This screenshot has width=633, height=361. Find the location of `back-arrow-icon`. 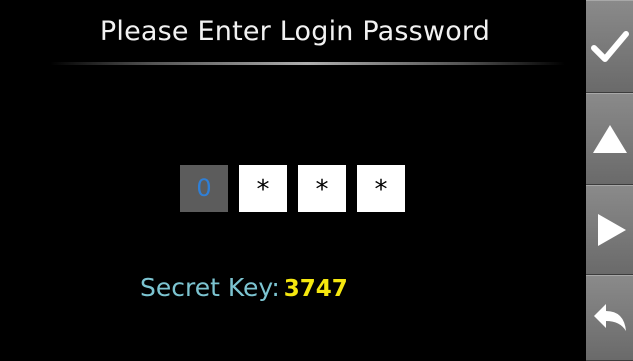

back-arrow-icon is located at coordinates (609, 317).